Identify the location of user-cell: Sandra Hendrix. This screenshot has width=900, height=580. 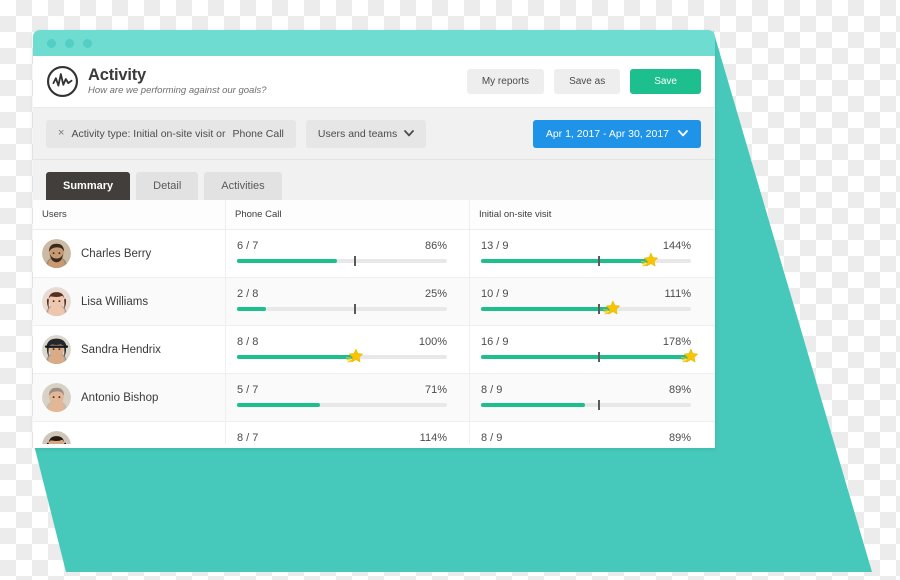
(129, 349).